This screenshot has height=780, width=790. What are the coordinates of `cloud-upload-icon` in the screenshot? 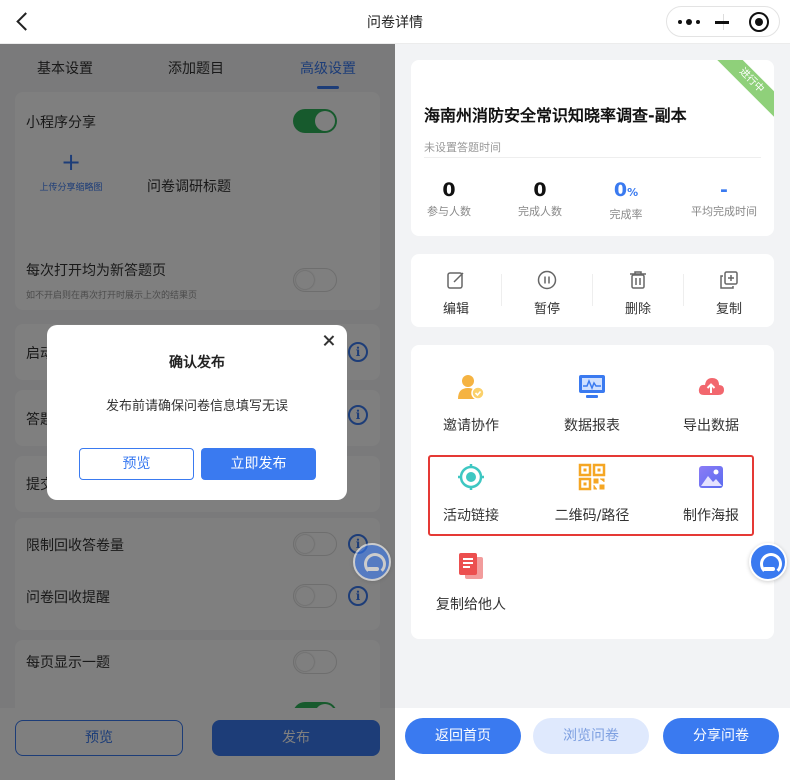 It's located at (711, 387).